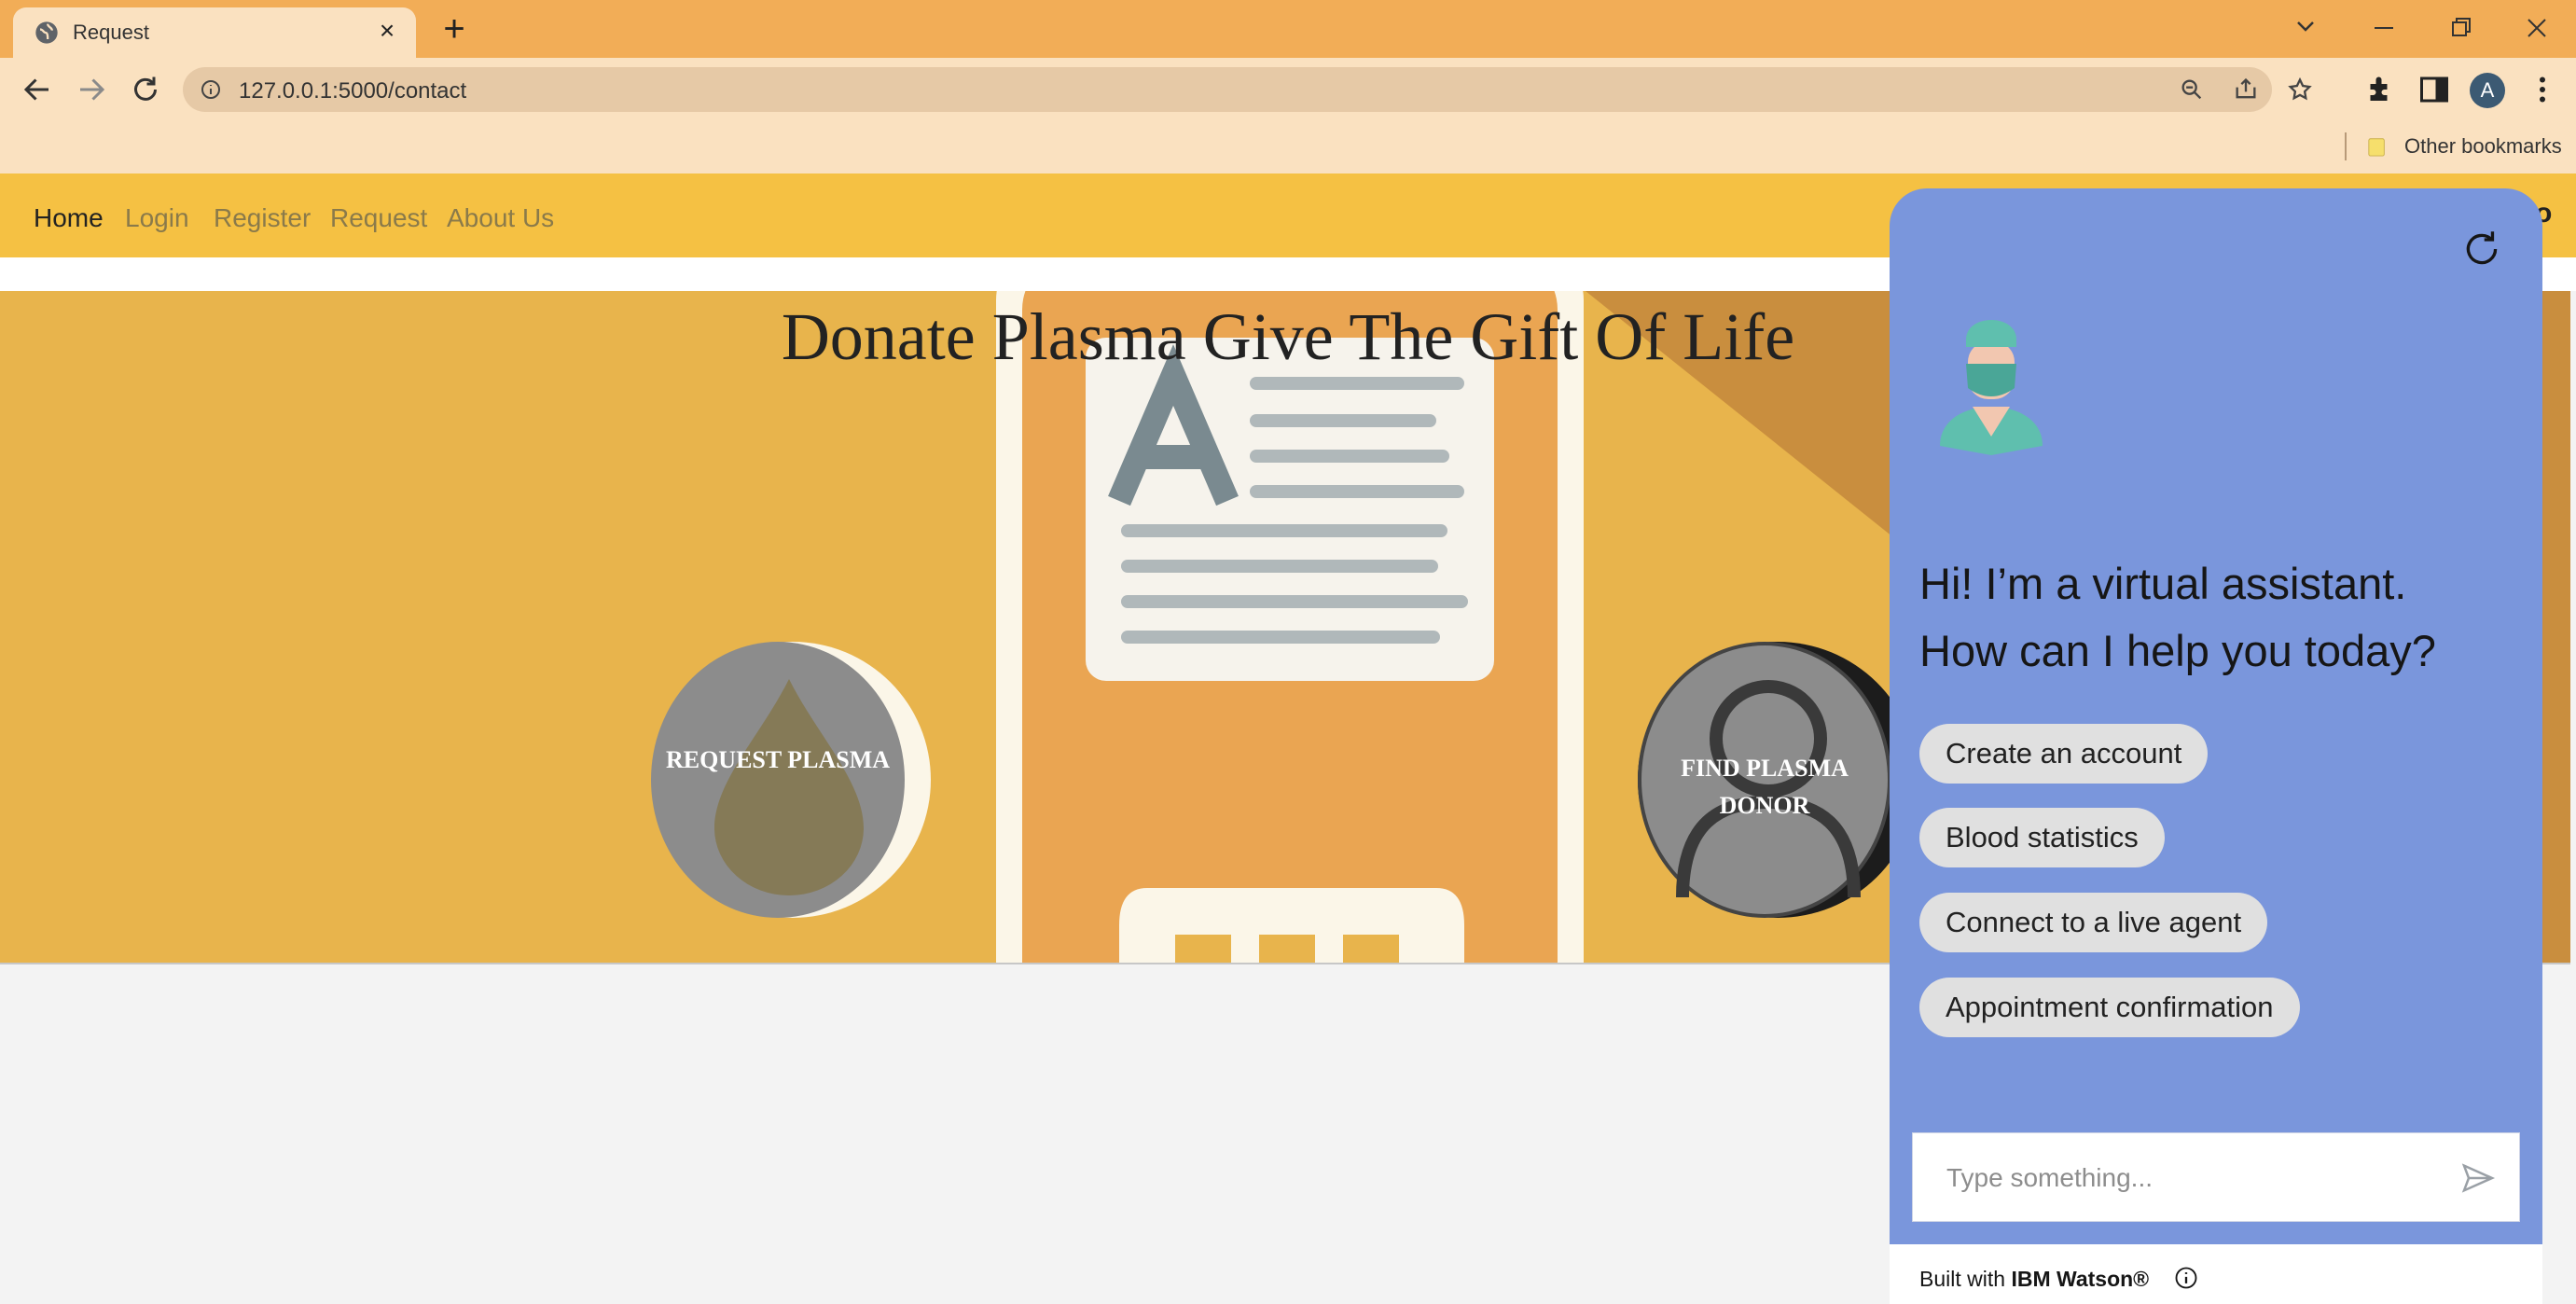  I want to click on globe-icon, so click(46, 32).